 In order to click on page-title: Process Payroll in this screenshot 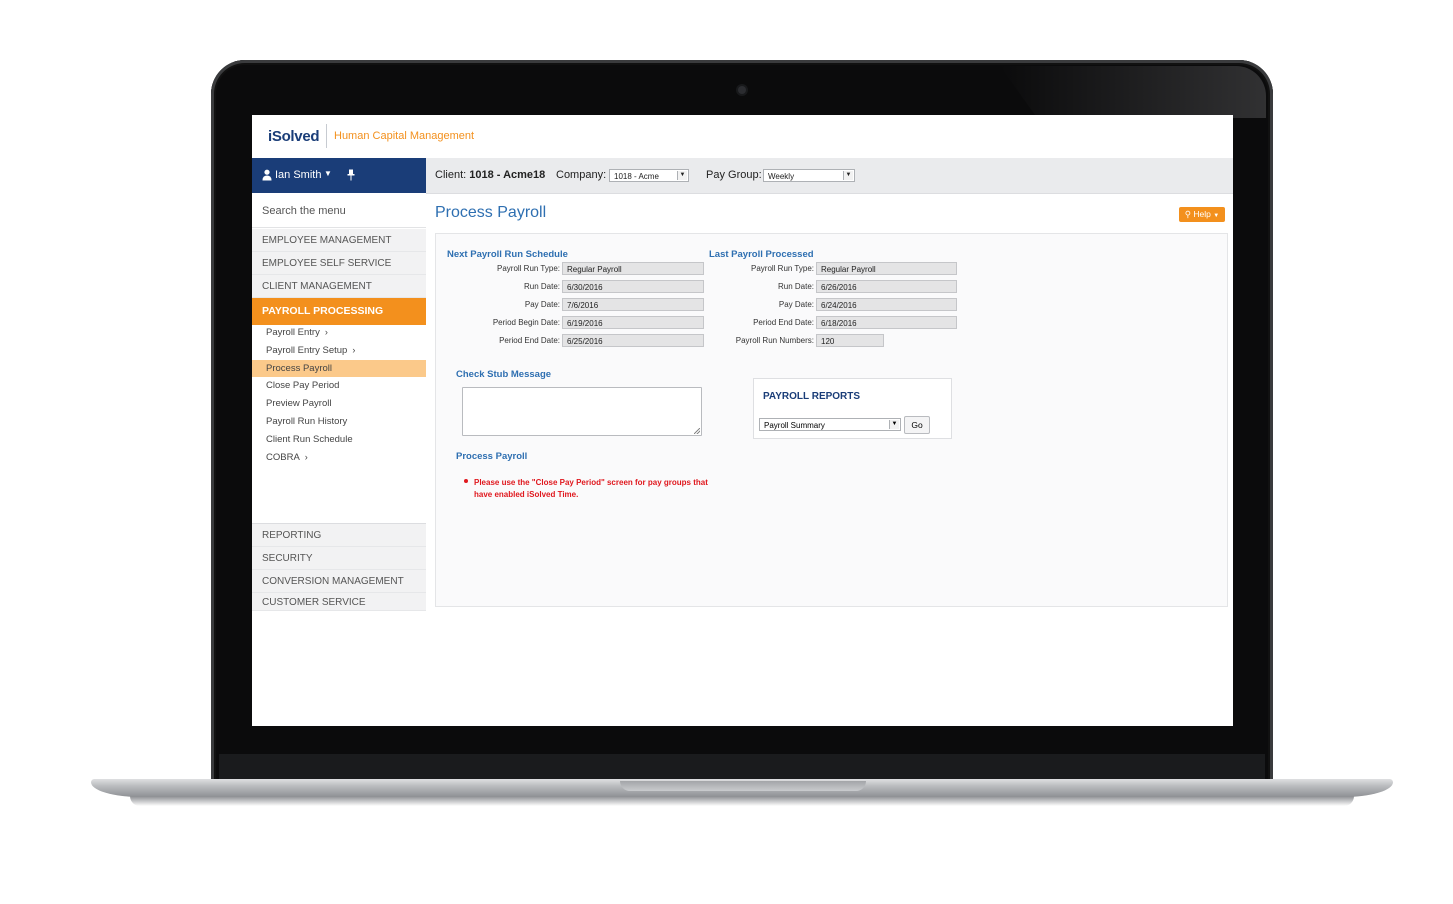, I will do `click(491, 212)`.